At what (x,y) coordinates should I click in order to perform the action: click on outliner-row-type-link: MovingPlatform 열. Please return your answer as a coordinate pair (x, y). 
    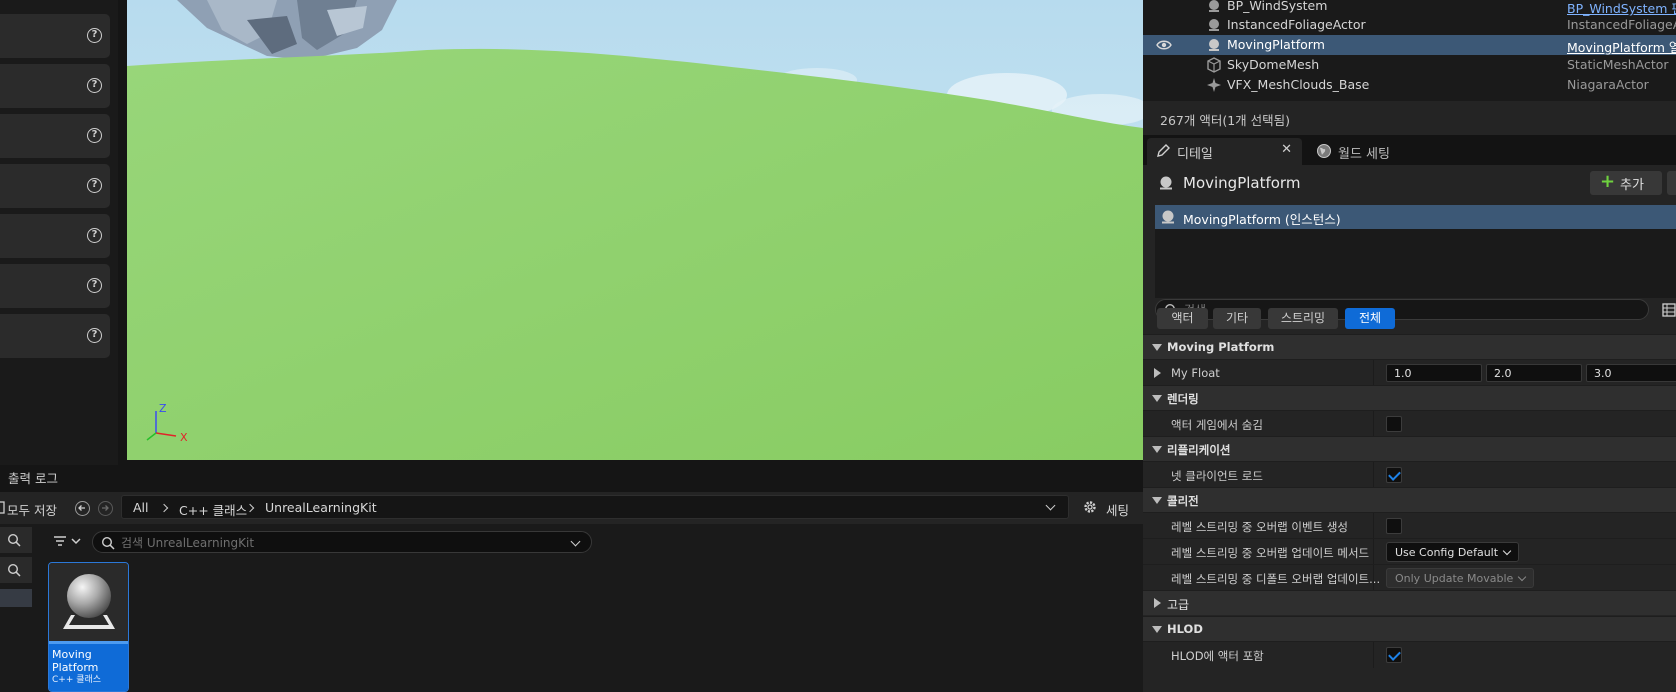
    Looking at the image, I should click on (1621, 46).